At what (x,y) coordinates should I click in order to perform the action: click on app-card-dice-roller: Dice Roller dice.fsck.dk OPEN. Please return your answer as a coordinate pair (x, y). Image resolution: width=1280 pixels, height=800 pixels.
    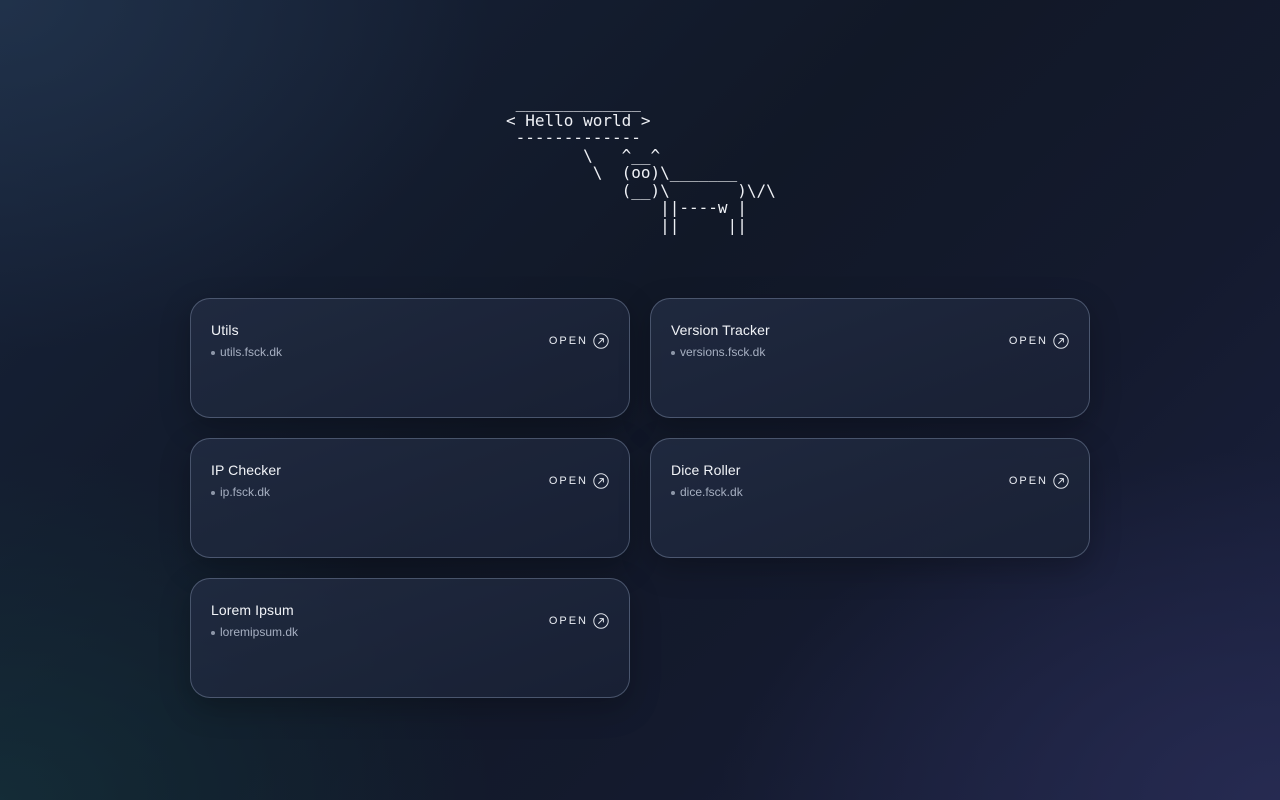
    Looking at the image, I should click on (870, 498).